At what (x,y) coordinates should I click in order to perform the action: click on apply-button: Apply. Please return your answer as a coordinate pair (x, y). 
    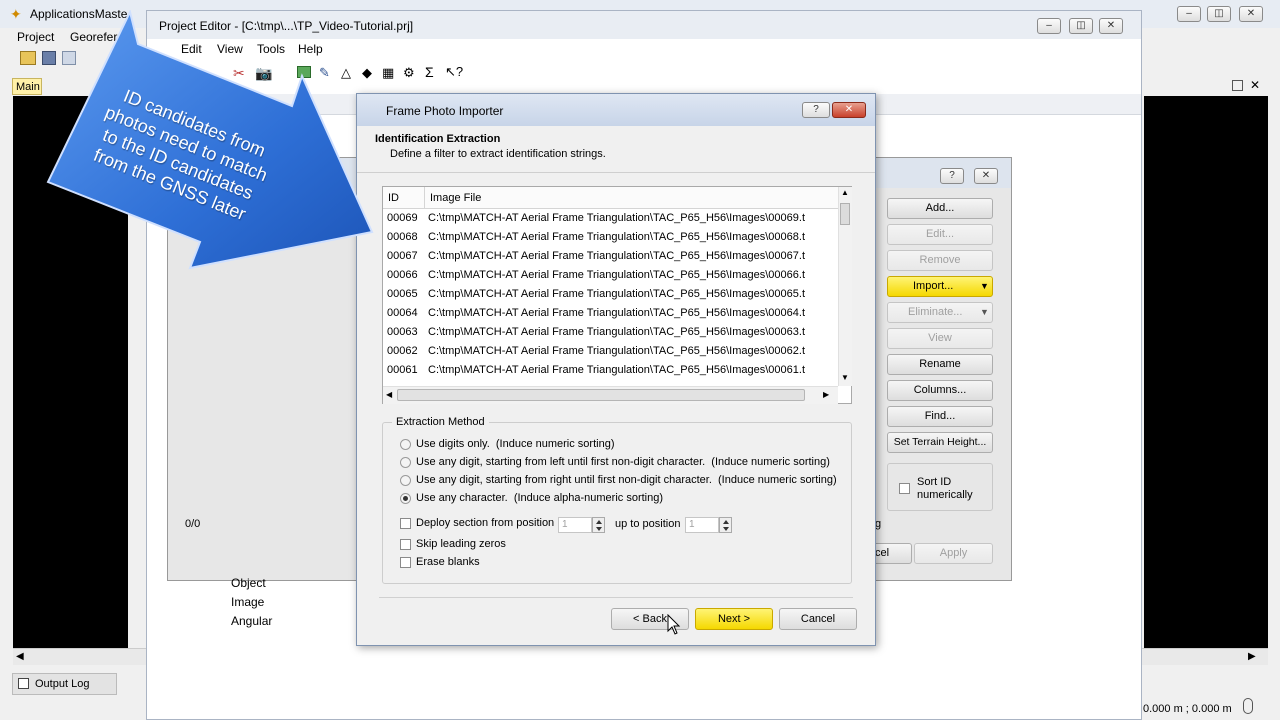
    Looking at the image, I should click on (953, 553).